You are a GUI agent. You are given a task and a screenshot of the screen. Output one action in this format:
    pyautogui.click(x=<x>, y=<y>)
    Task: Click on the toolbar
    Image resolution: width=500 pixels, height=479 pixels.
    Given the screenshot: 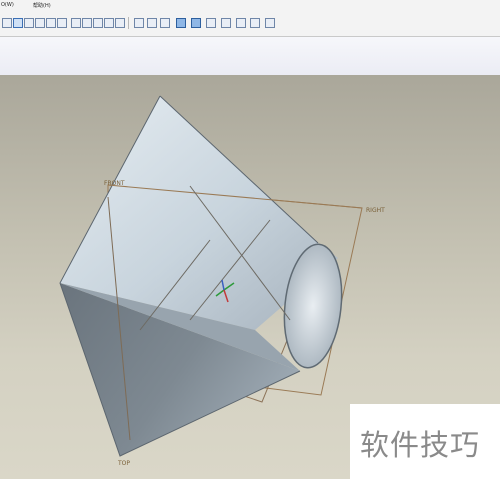 What is the action you would take?
    pyautogui.click(x=250, y=24)
    